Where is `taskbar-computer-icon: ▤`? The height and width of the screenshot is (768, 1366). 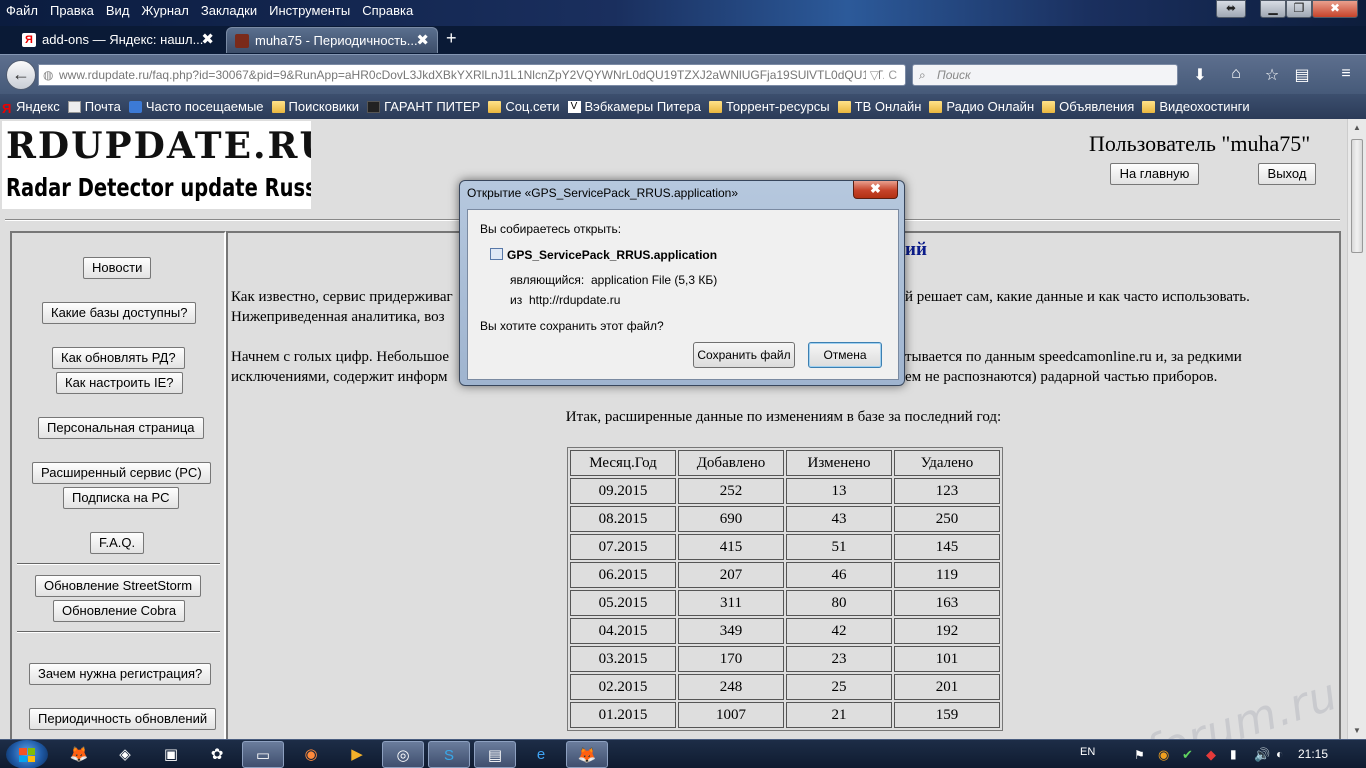 taskbar-computer-icon: ▤ is located at coordinates (495, 754).